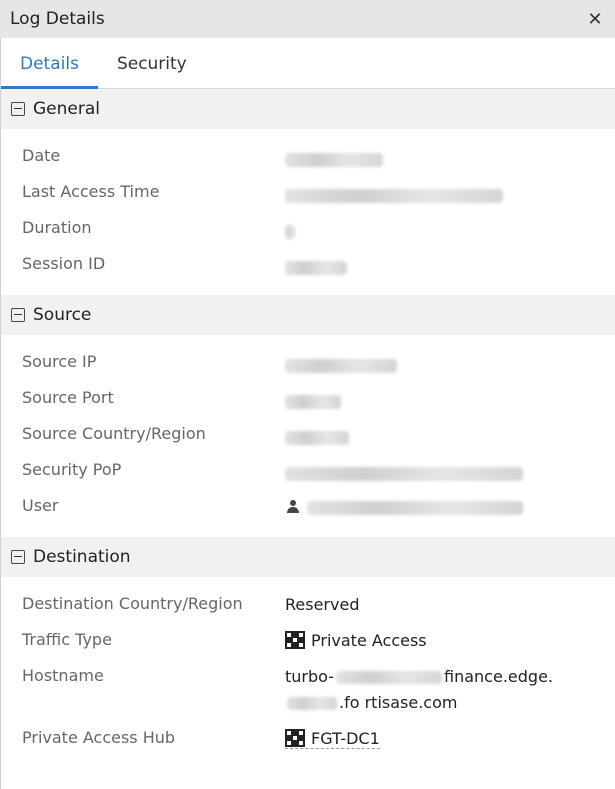  What do you see at coordinates (114, 433) in the screenshot?
I see `field-label: Source Country/Region` at bounding box center [114, 433].